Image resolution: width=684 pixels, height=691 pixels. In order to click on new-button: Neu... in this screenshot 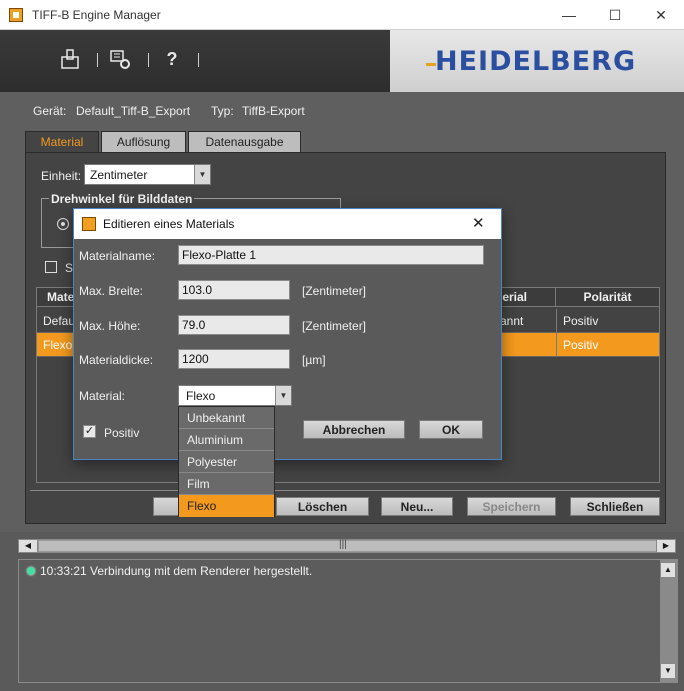, I will do `click(417, 506)`.